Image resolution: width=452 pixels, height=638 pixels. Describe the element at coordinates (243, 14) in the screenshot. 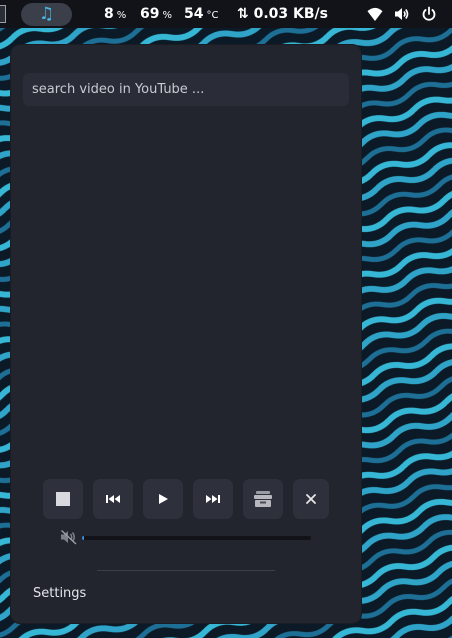

I see `network-arrows-icon: ⇅` at that location.